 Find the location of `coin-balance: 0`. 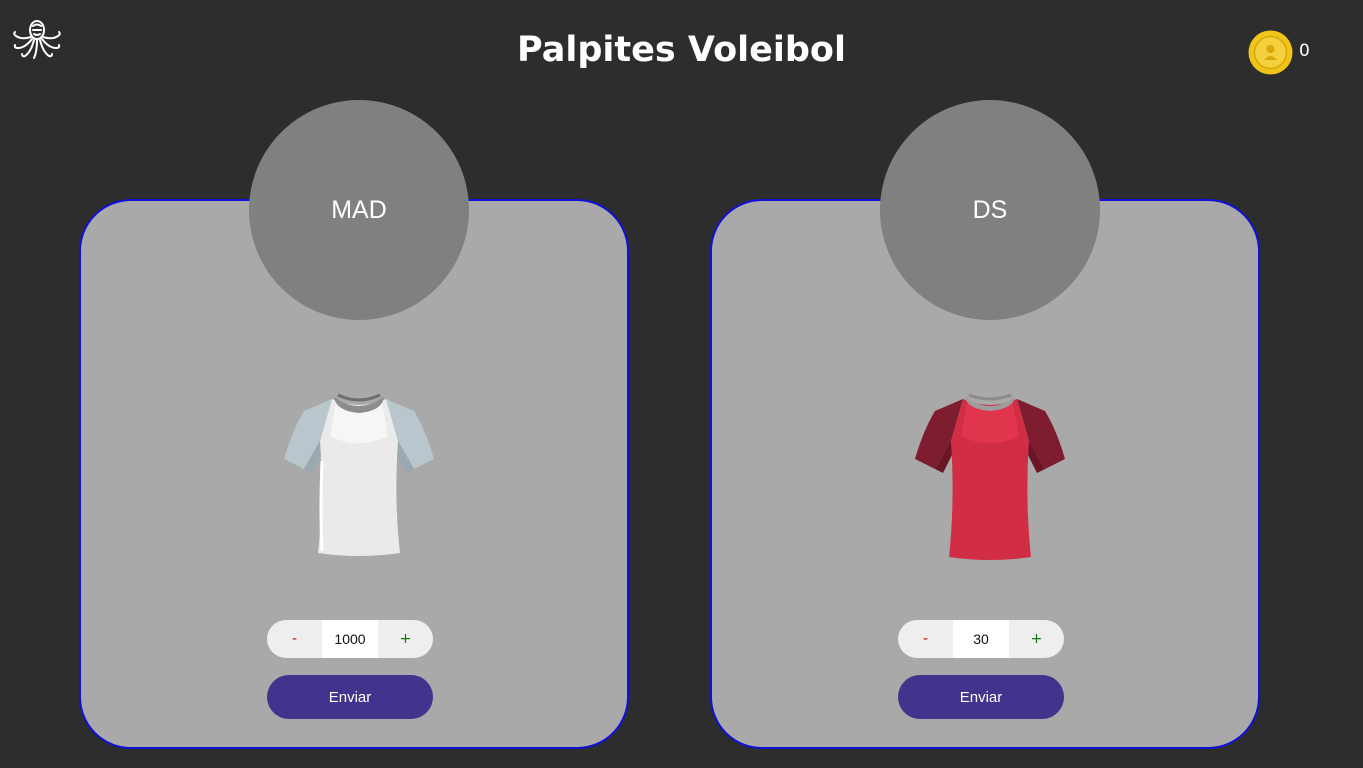

coin-balance: 0 is located at coordinates (1279, 52).